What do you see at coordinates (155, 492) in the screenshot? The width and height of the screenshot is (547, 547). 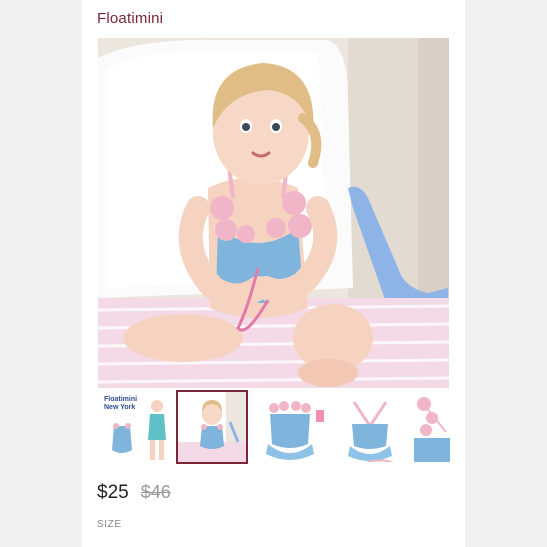 I see `original-price: $46` at bounding box center [155, 492].